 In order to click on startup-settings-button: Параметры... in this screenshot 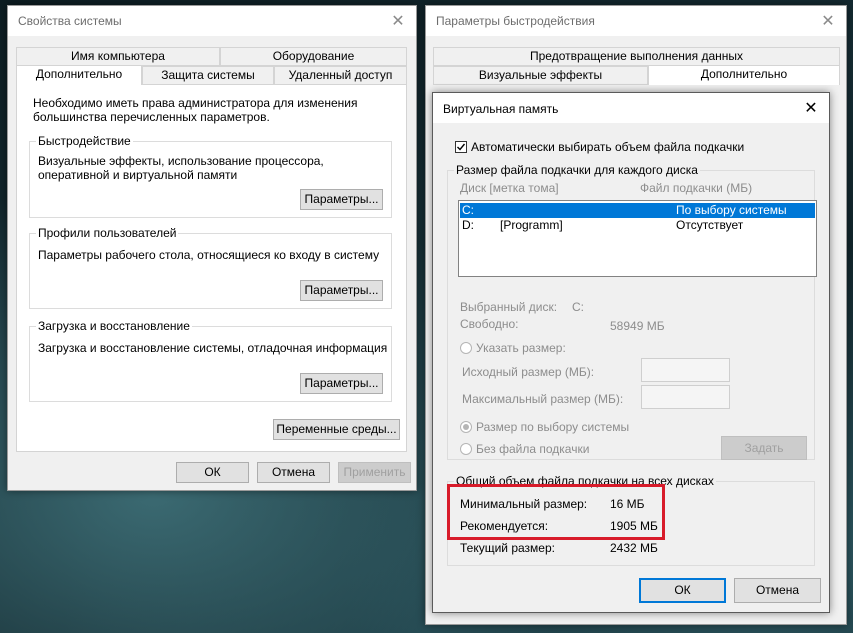, I will do `click(341, 383)`.